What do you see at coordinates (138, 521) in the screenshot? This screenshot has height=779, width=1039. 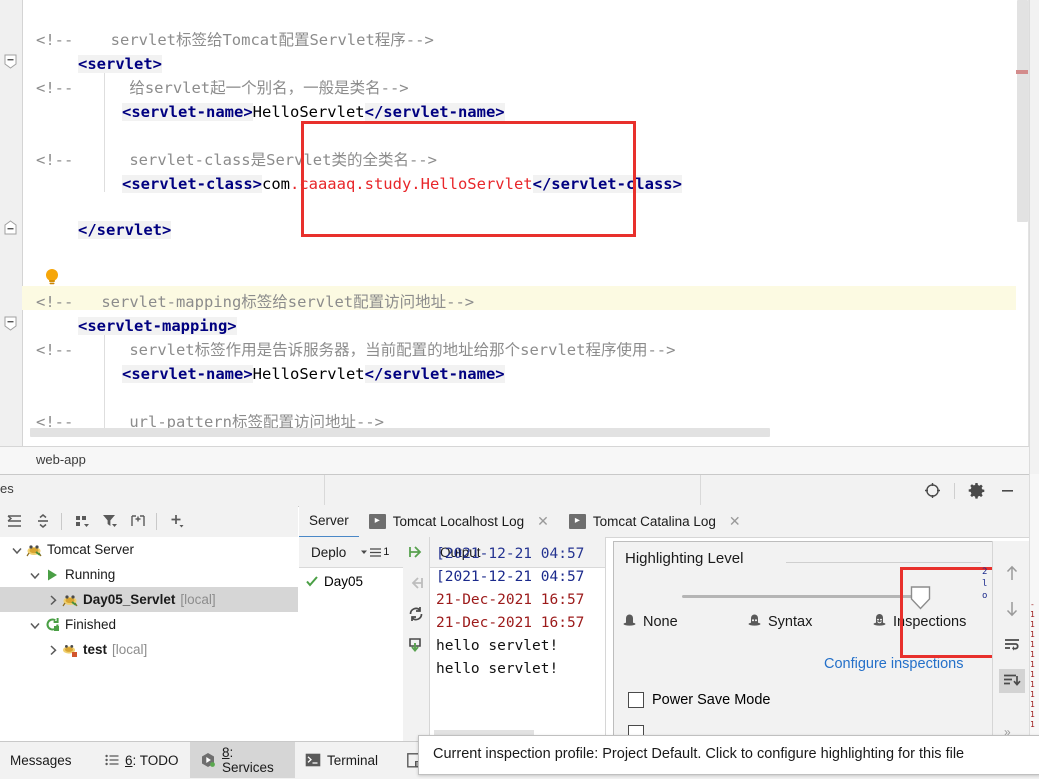 I see `add-frame-icon` at bounding box center [138, 521].